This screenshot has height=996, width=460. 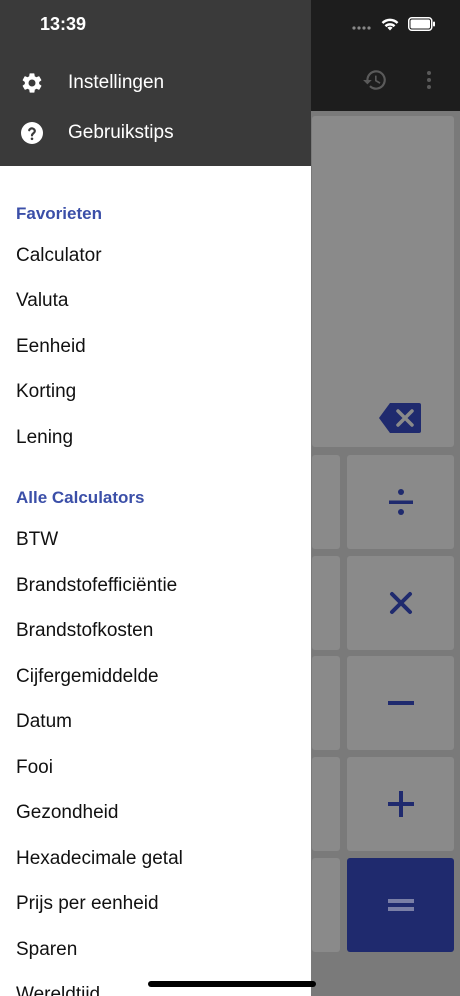 What do you see at coordinates (87, 677) in the screenshot?
I see `menu-item-cijfergemiddelde: Cijfergemiddelde` at bounding box center [87, 677].